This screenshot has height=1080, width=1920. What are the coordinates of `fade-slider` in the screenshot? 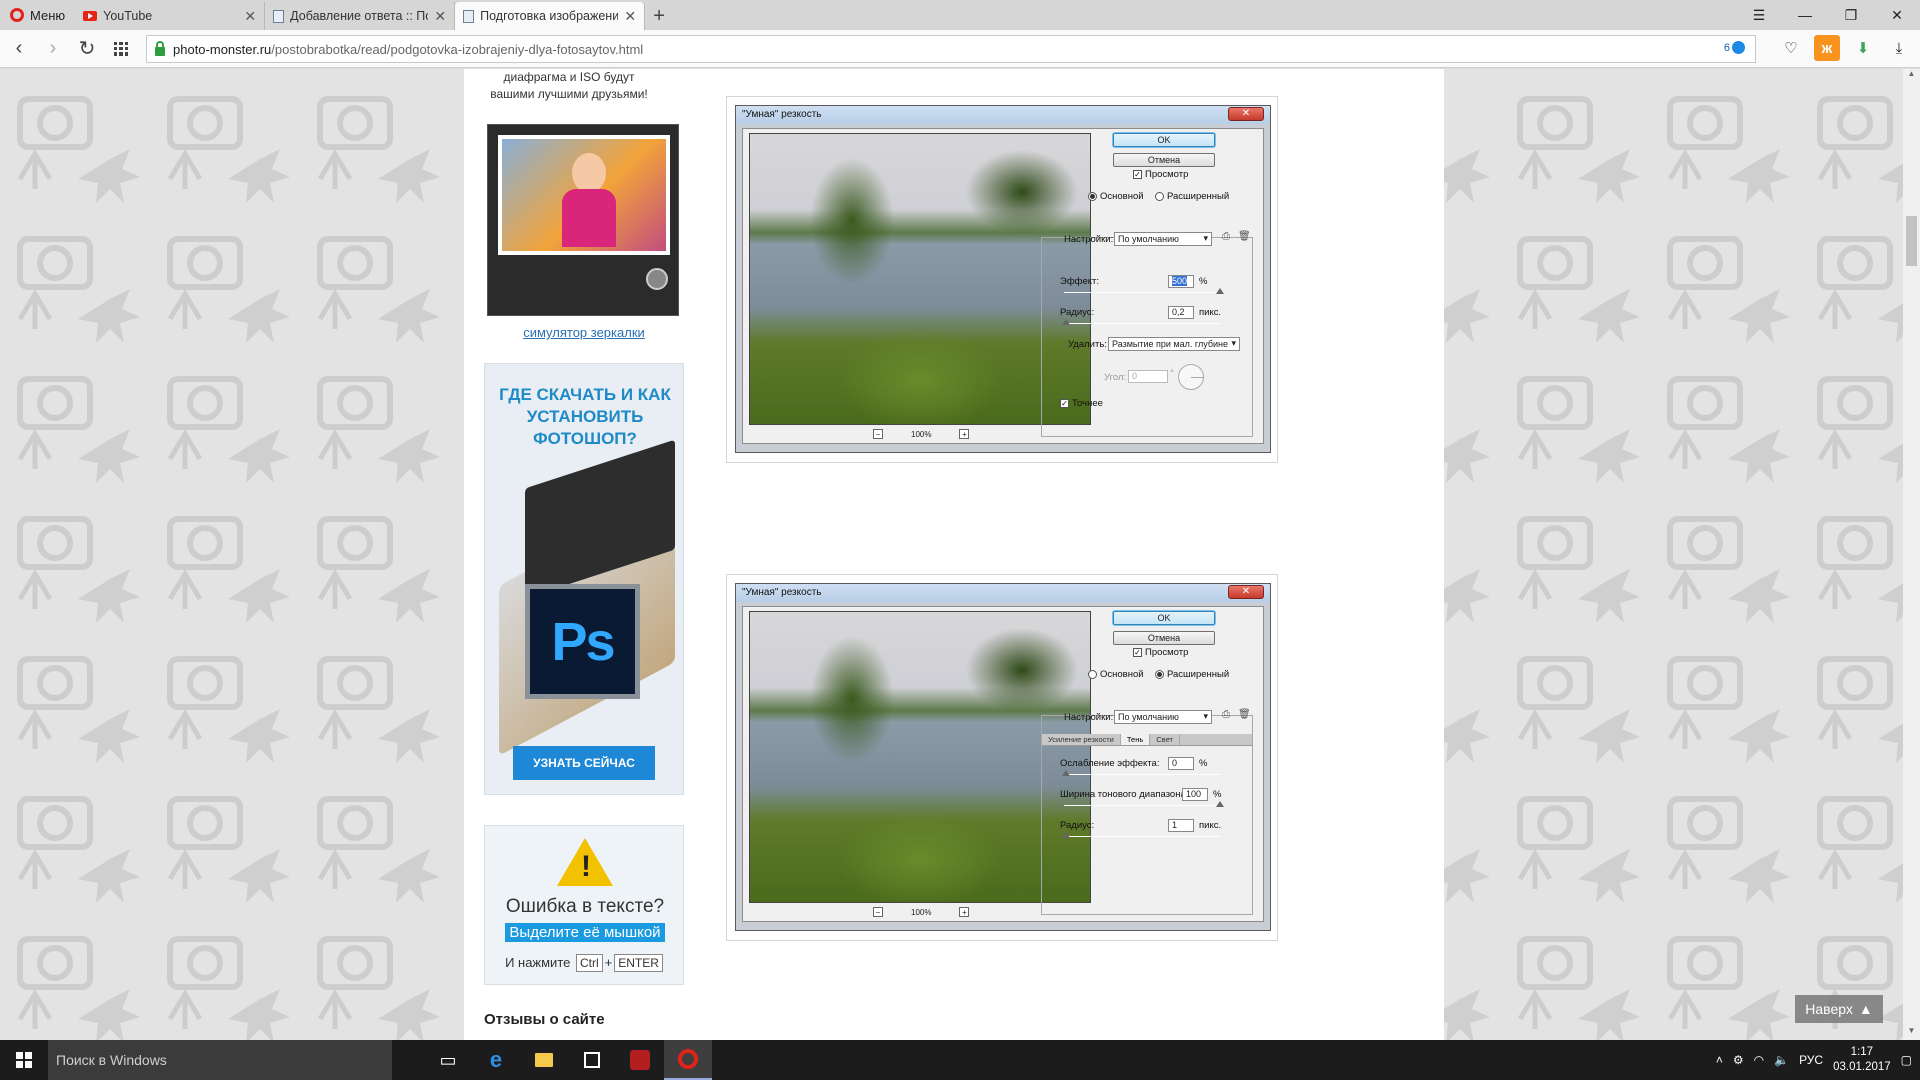 It's located at (1142, 774).